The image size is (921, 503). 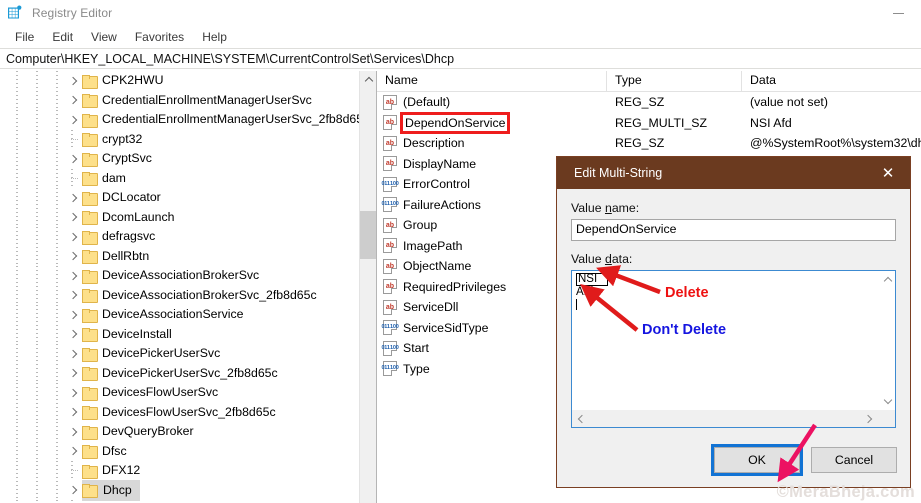 I want to click on tree-item-dclocator: DCLocator, so click(x=179, y=198).